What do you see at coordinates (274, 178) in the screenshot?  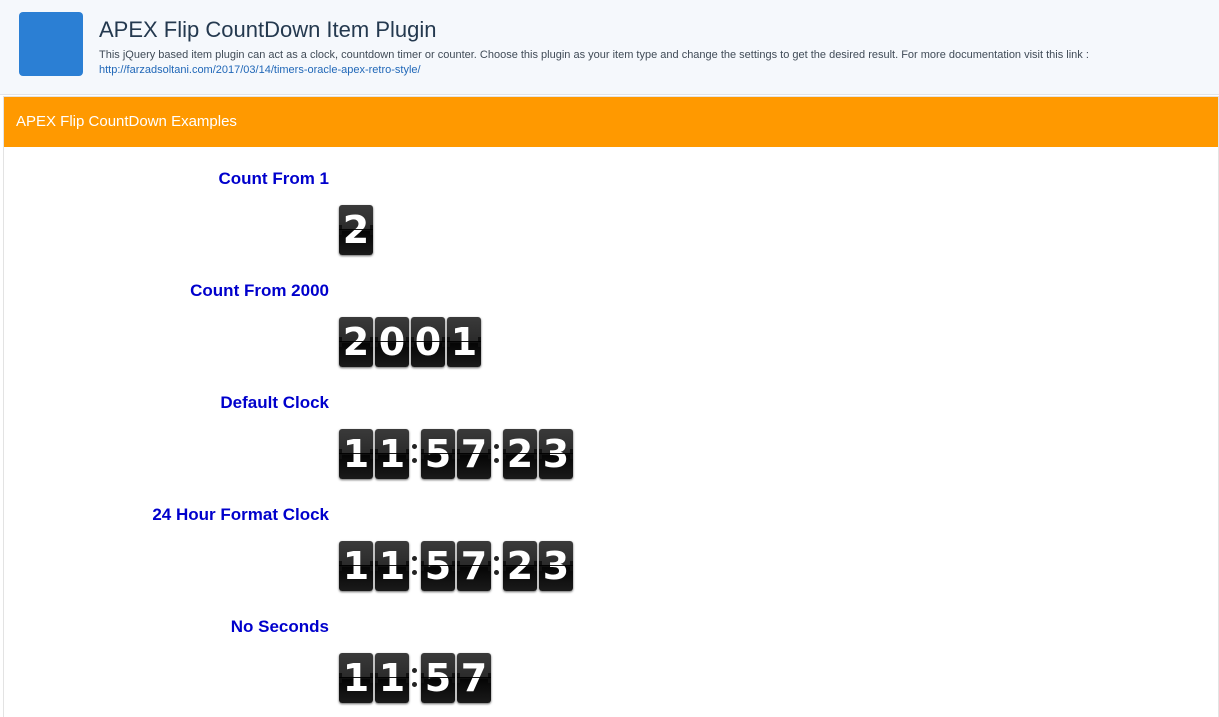 I see `item-label-count-from-1: Count From 1` at bounding box center [274, 178].